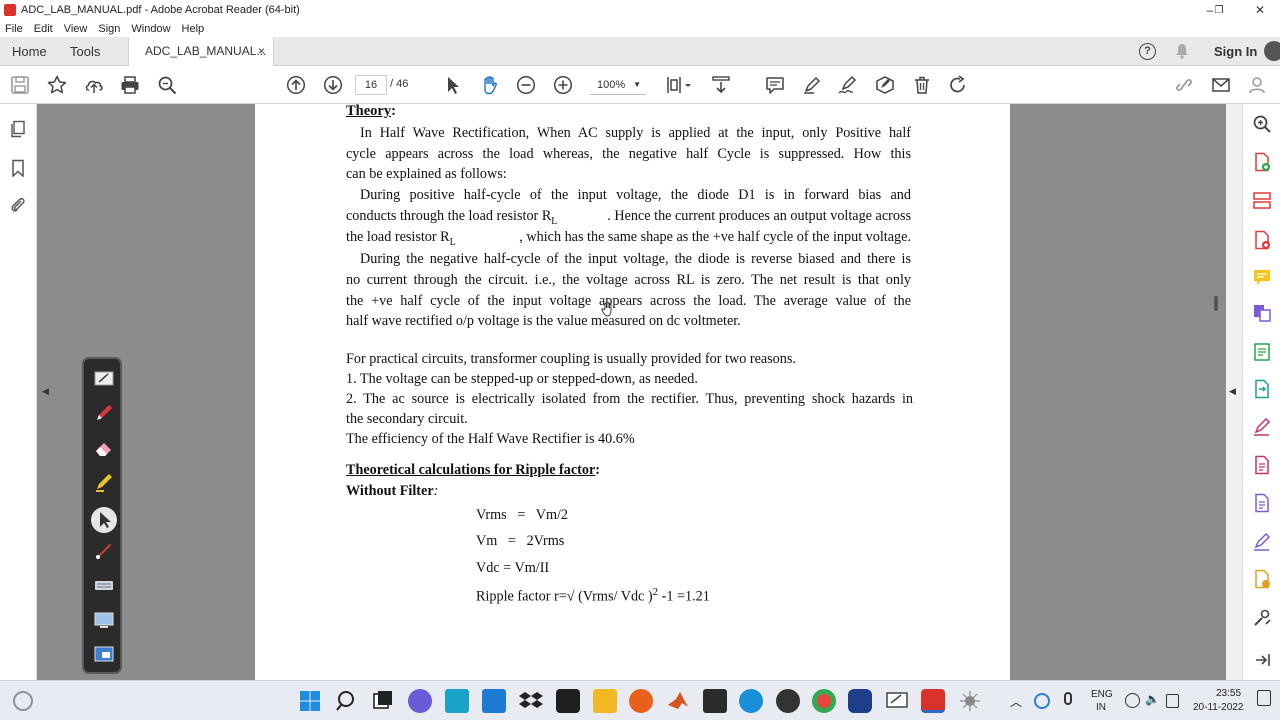 The height and width of the screenshot is (720, 1280). I want to click on share-user-icon, so click(1258, 85).